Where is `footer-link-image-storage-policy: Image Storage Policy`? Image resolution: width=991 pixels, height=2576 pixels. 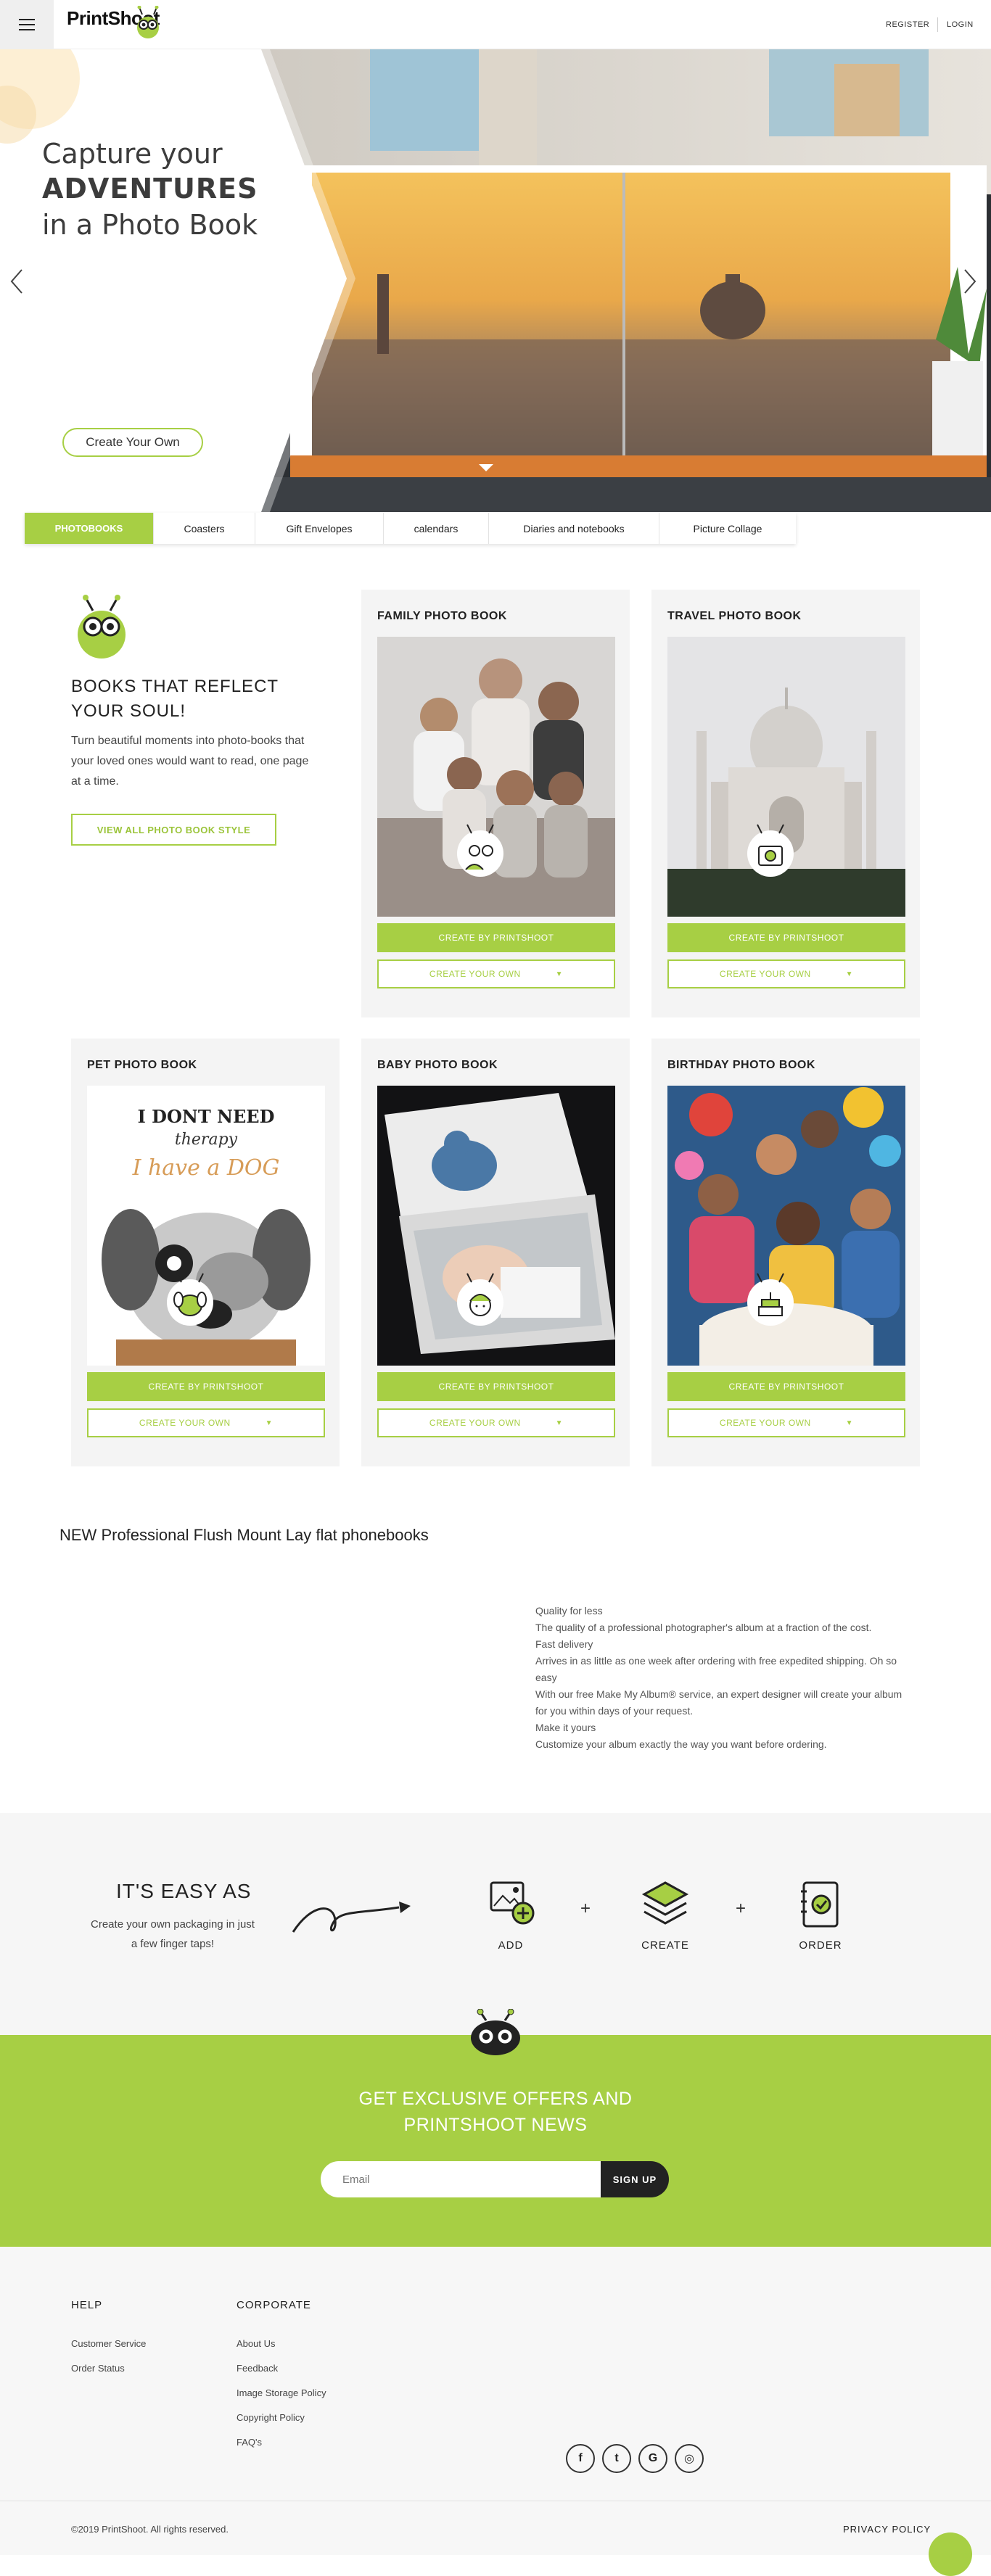
footer-link-image-storage-policy: Image Storage Policy is located at coordinates (281, 2392).